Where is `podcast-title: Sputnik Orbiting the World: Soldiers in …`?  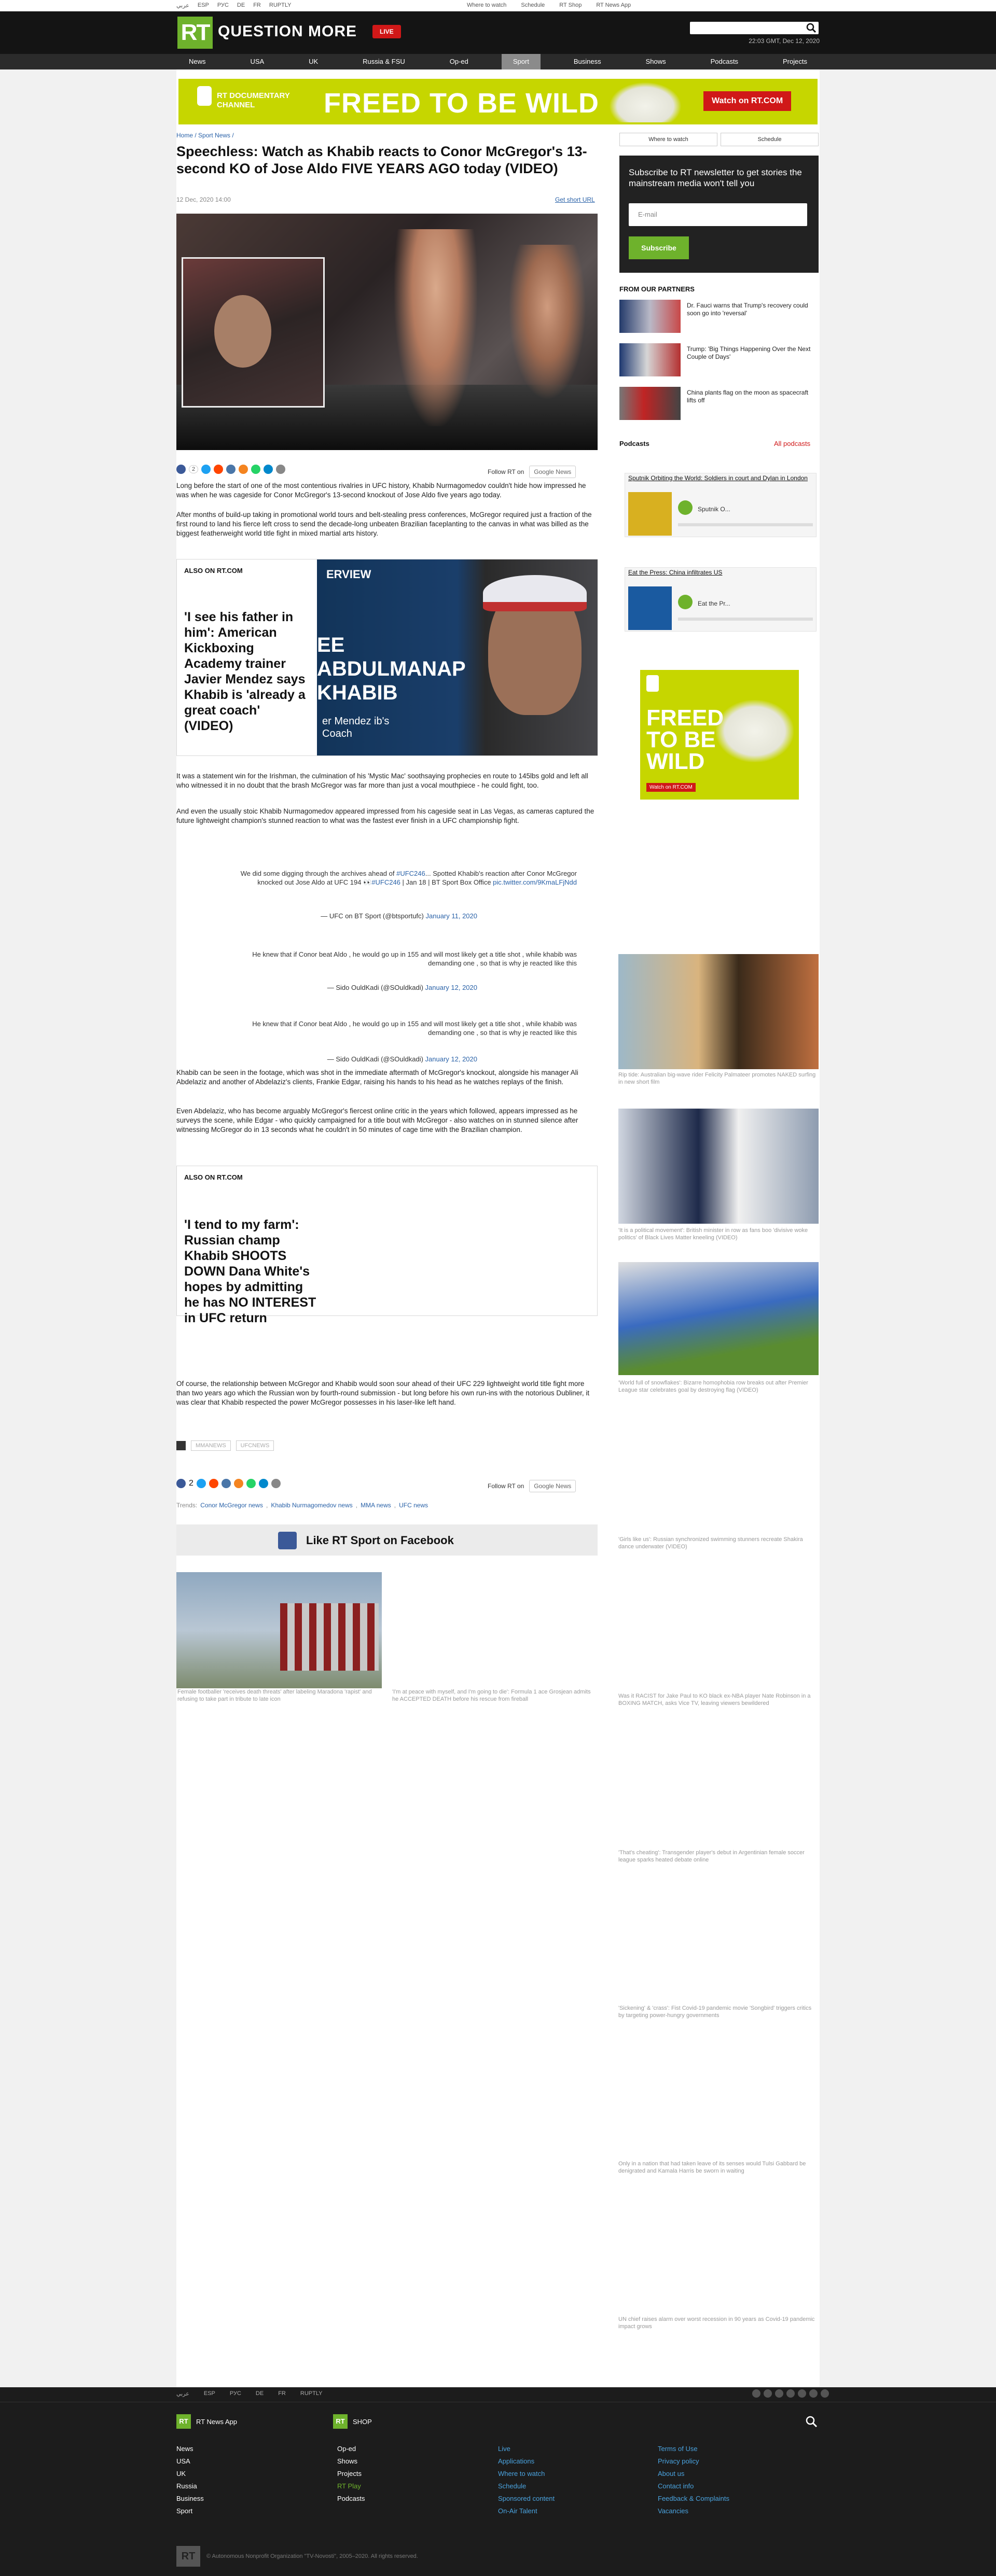
podcast-title: Sputnik Orbiting the World: Soldiers in … is located at coordinates (721, 478).